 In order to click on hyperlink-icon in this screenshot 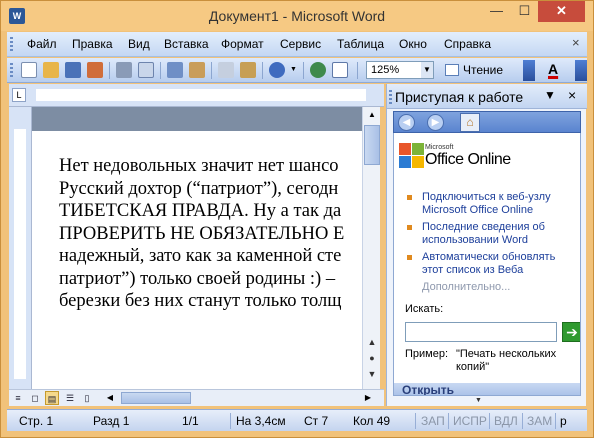, I will do `click(318, 70)`.